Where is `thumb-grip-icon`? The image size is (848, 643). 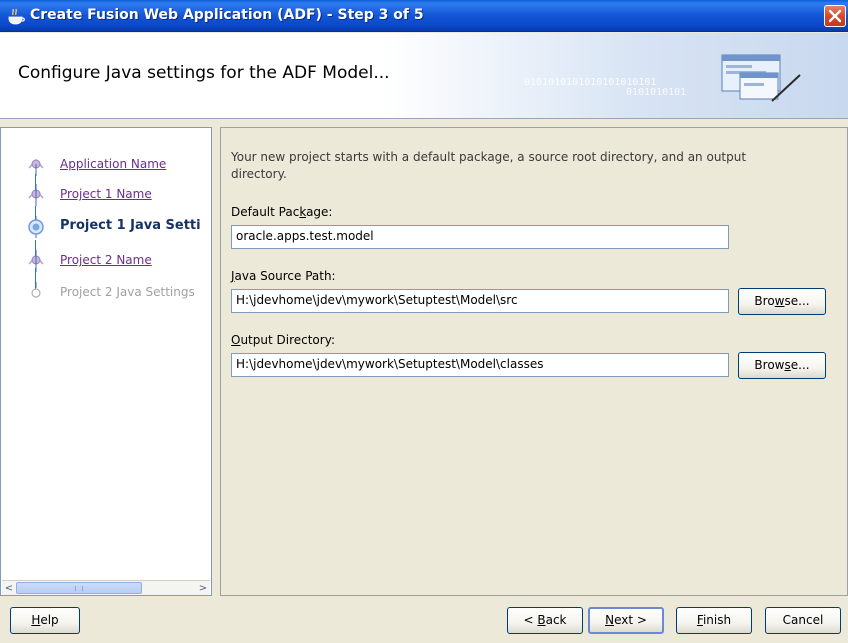 thumb-grip-icon is located at coordinates (79, 588).